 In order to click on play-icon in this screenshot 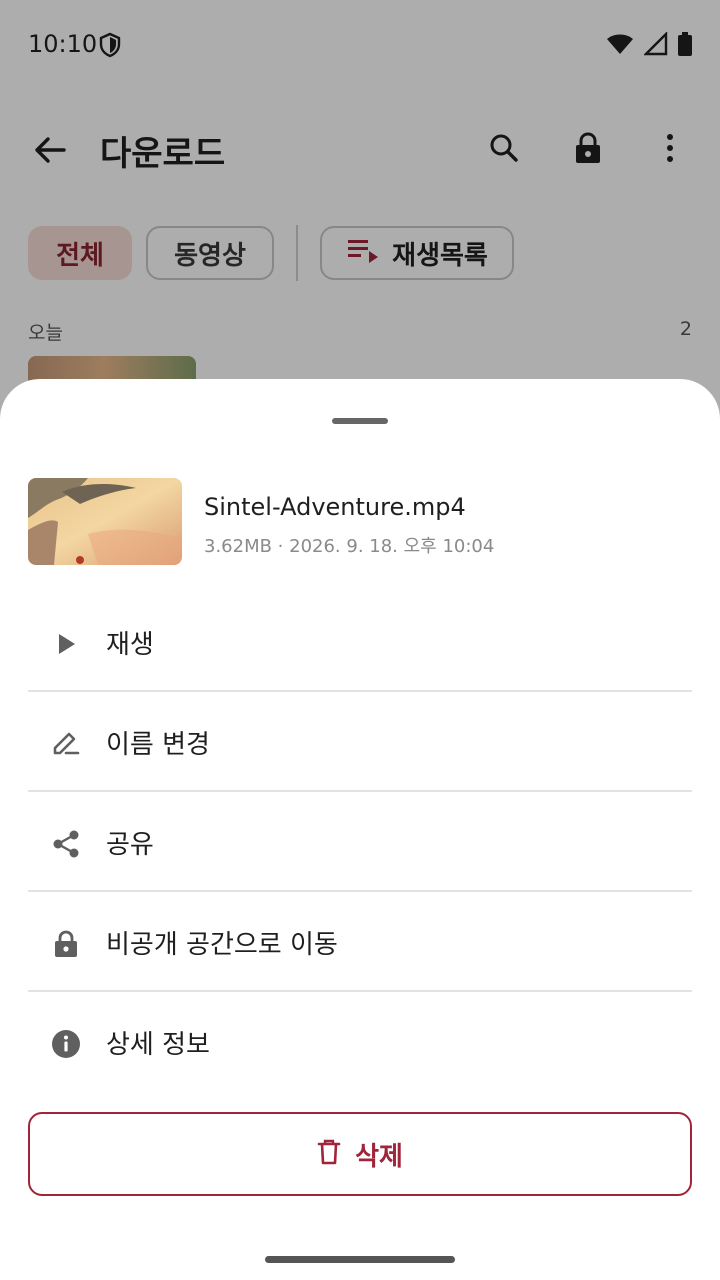, I will do `click(66, 644)`.